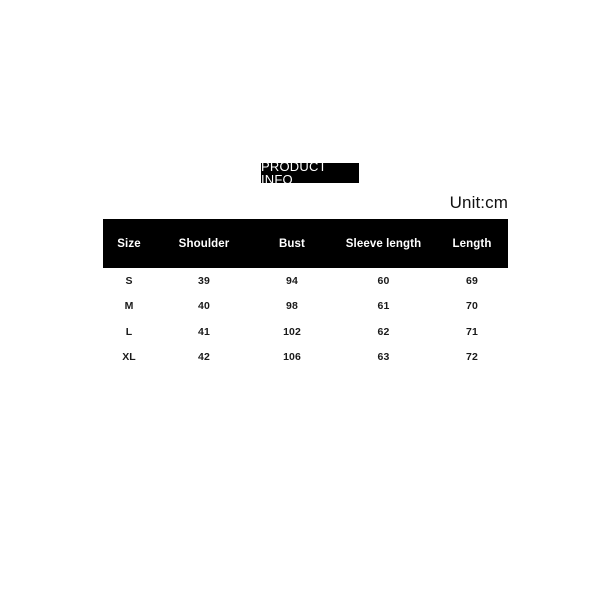 The width and height of the screenshot is (600, 600). What do you see at coordinates (383, 357) in the screenshot?
I see `cell-sleeve-length: 63` at bounding box center [383, 357].